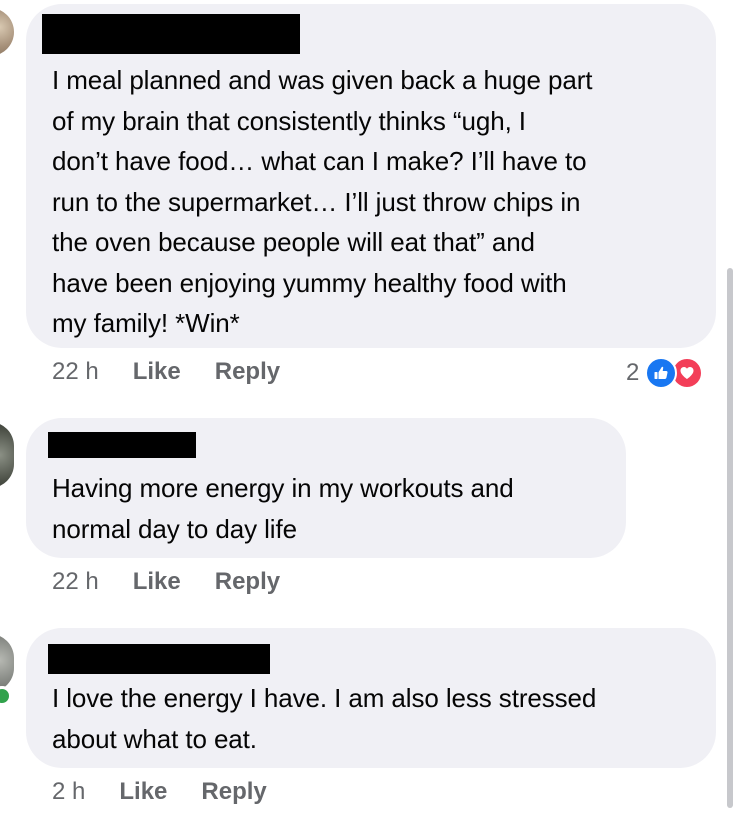  I want to click on online-status-indicator, so click(6, 696).